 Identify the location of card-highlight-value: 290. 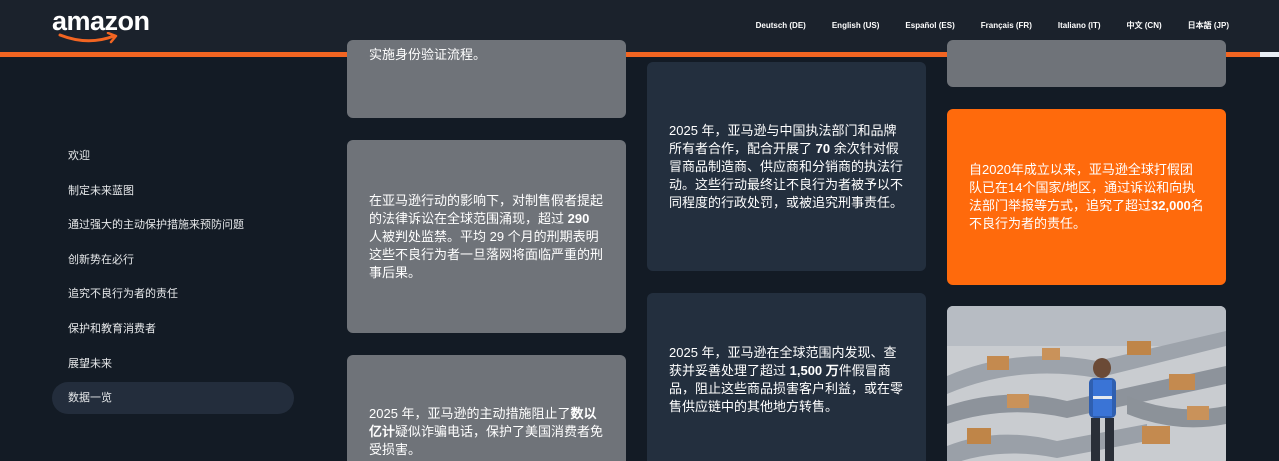
(578, 218).